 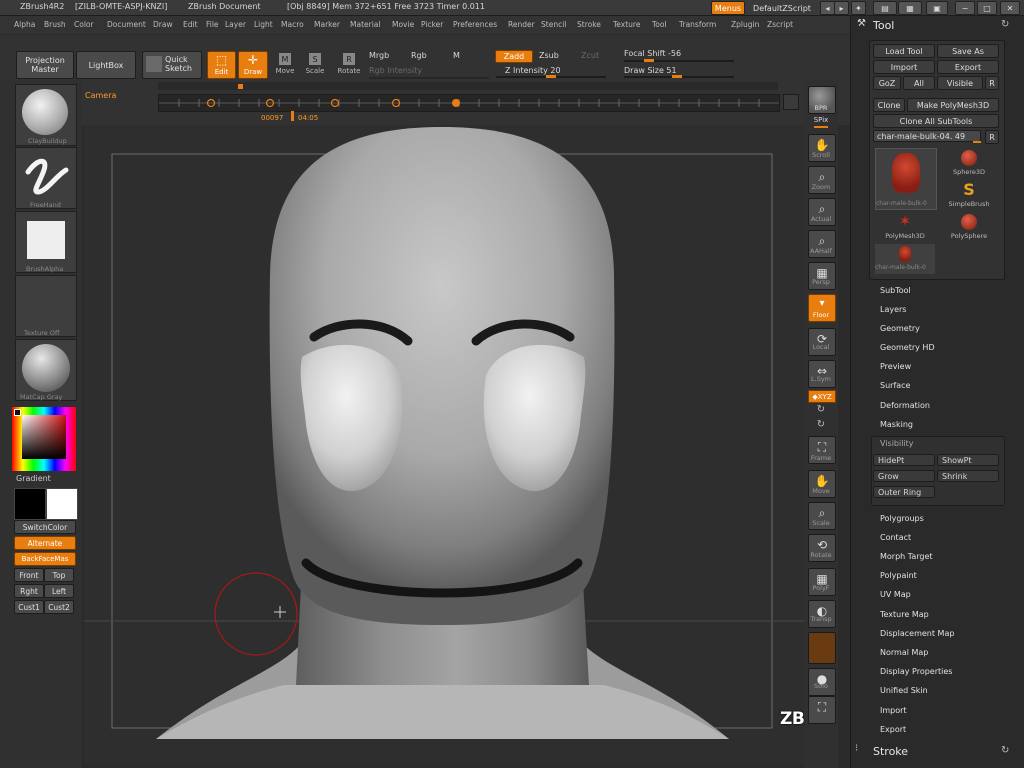 I want to click on left-view-button: Left, so click(x=59, y=591).